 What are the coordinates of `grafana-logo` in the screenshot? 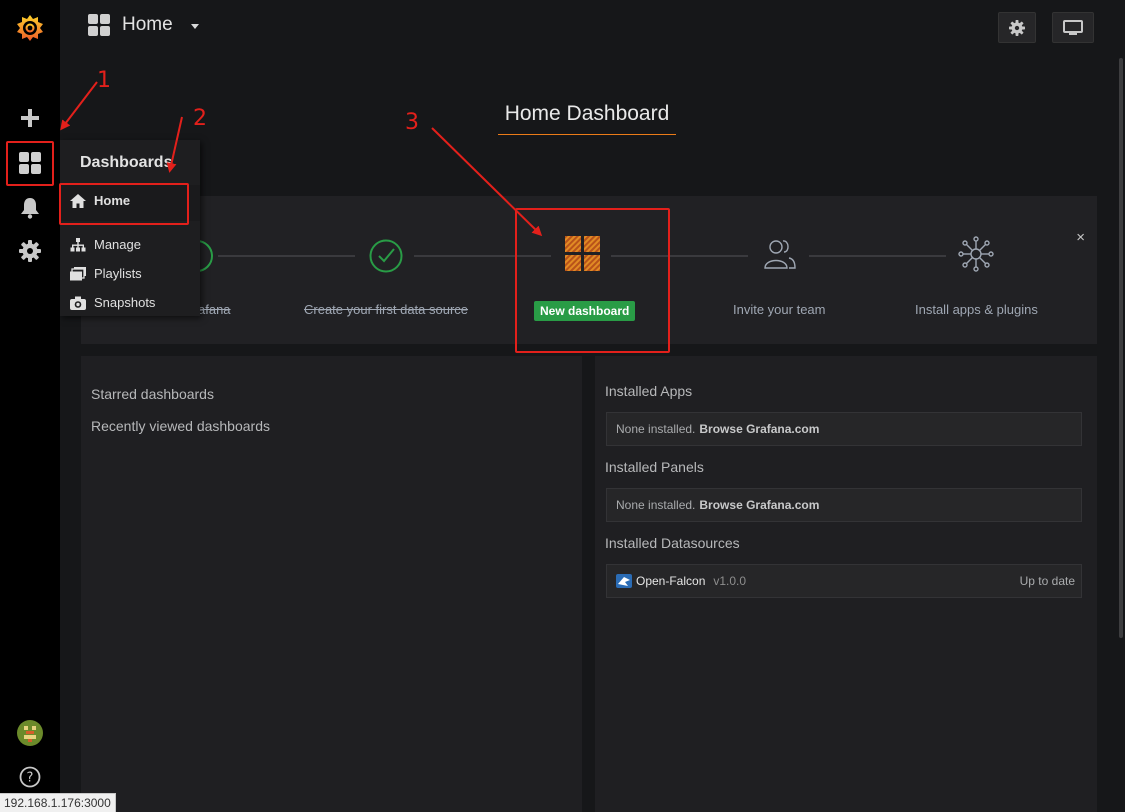 It's located at (30, 28).